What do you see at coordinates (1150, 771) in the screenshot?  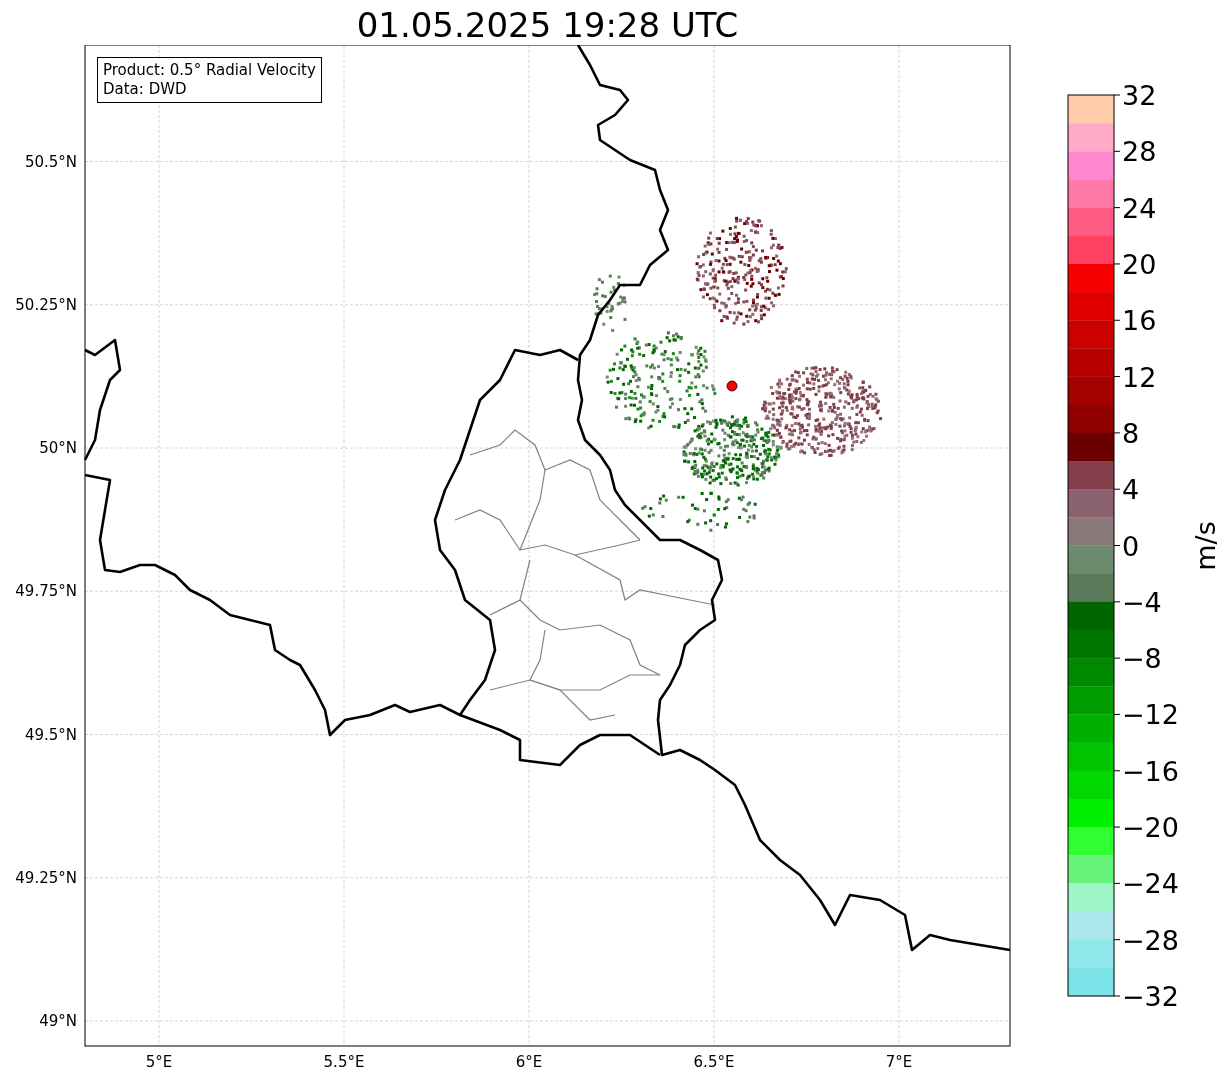 I see `colorbar-tick-label: −16` at bounding box center [1150, 771].